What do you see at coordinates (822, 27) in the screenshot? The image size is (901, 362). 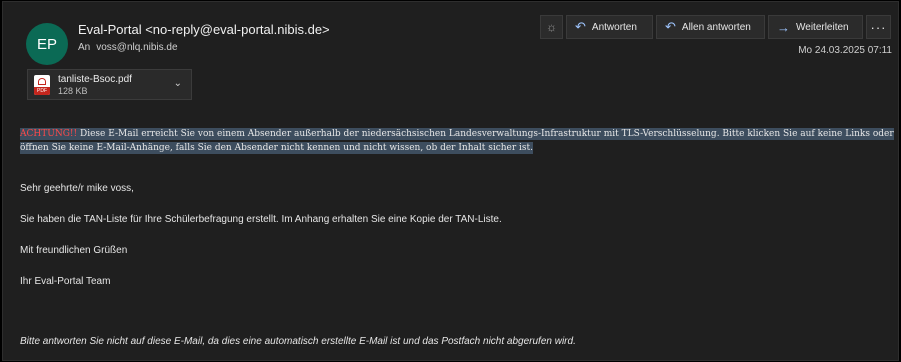 I see `forward-label: Weiterleiten` at bounding box center [822, 27].